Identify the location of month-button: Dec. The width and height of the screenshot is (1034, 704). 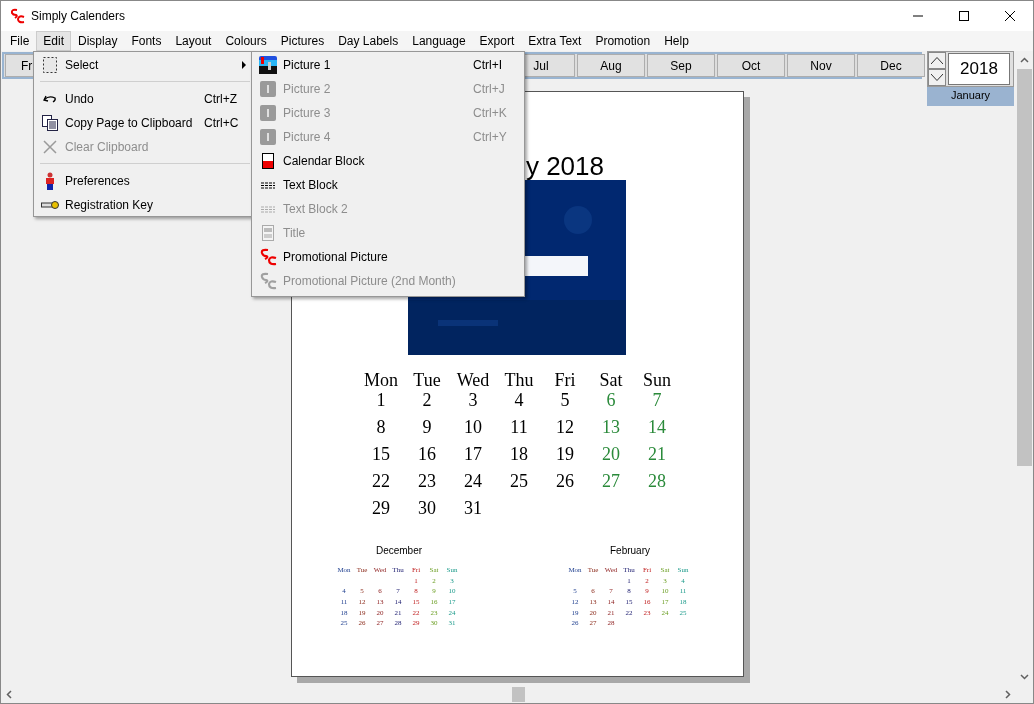
(891, 65).